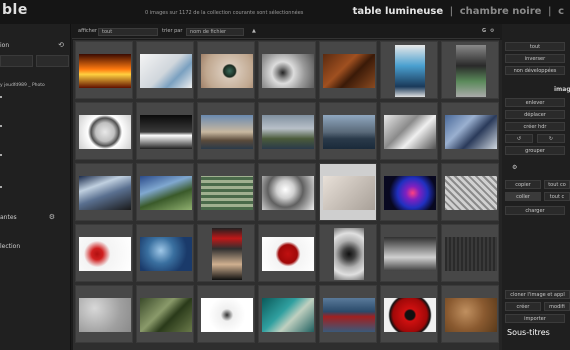  What do you see at coordinates (22, 85) in the screenshot?
I see `collection-path: y jeudfd989 _ Photo` at bounding box center [22, 85].